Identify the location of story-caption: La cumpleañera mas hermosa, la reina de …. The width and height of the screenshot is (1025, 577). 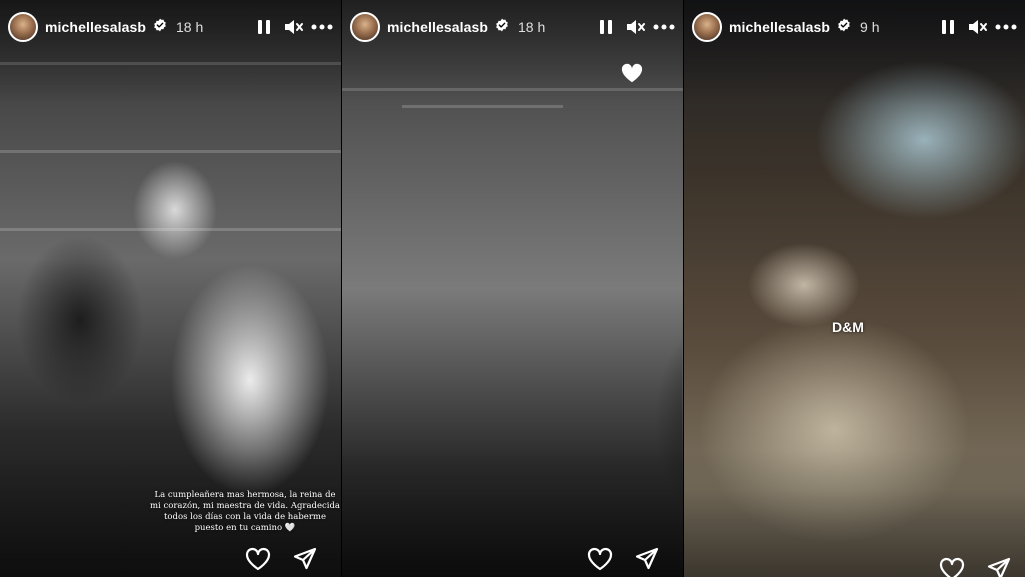
(245, 511).